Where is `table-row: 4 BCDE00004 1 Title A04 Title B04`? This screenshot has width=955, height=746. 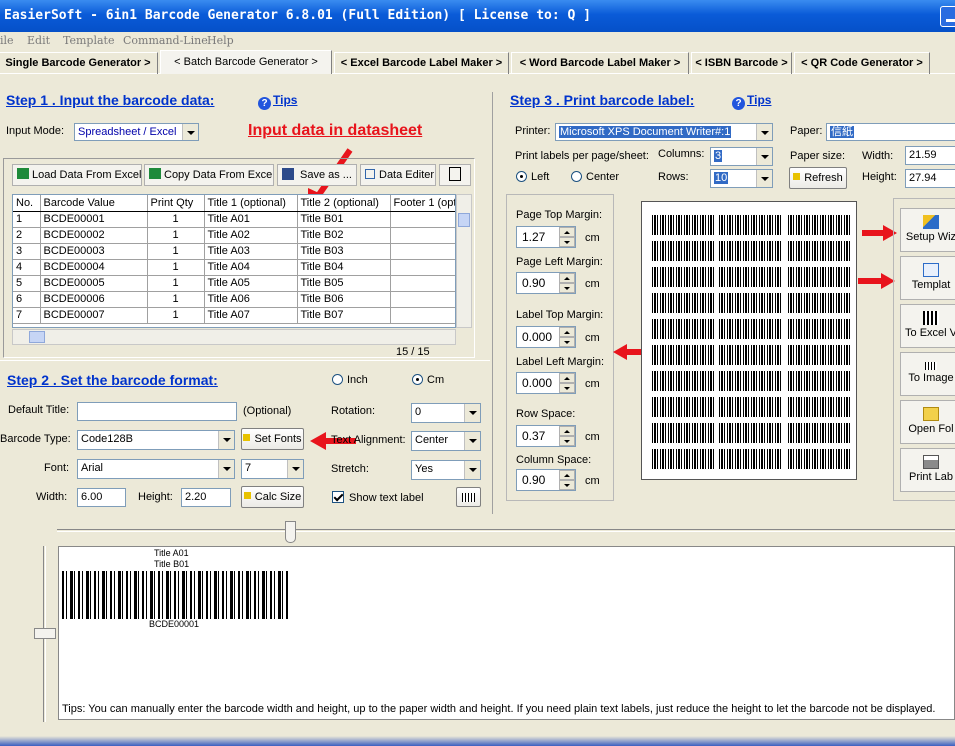
table-row: 4 BCDE00004 1 Title A04 Title B04 is located at coordinates (234, 267).